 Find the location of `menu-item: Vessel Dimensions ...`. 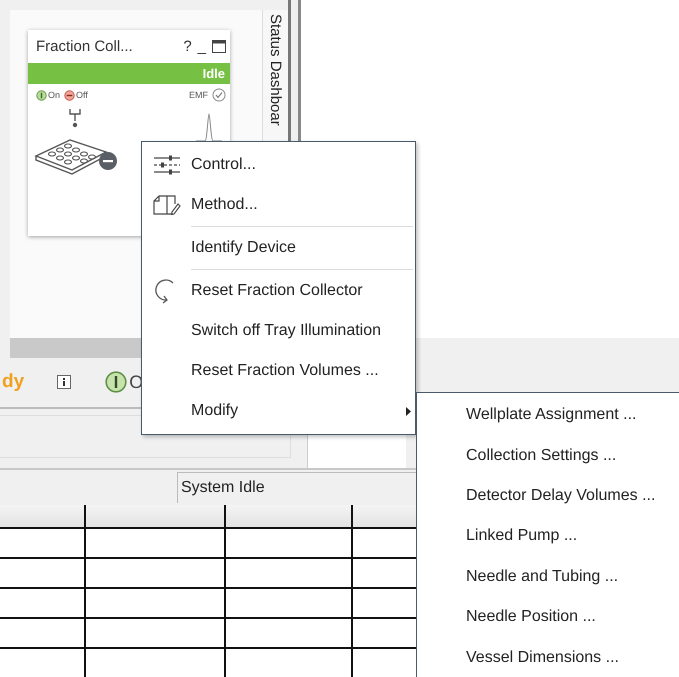

menu-item: Vessel Dimensions ... is located at coordinates (548, 657).